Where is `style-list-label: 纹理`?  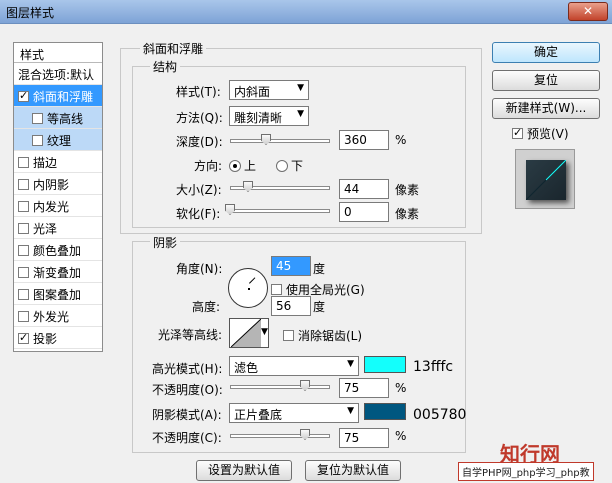 style-list-label: 纹理 is located at coordinates (59, 141).